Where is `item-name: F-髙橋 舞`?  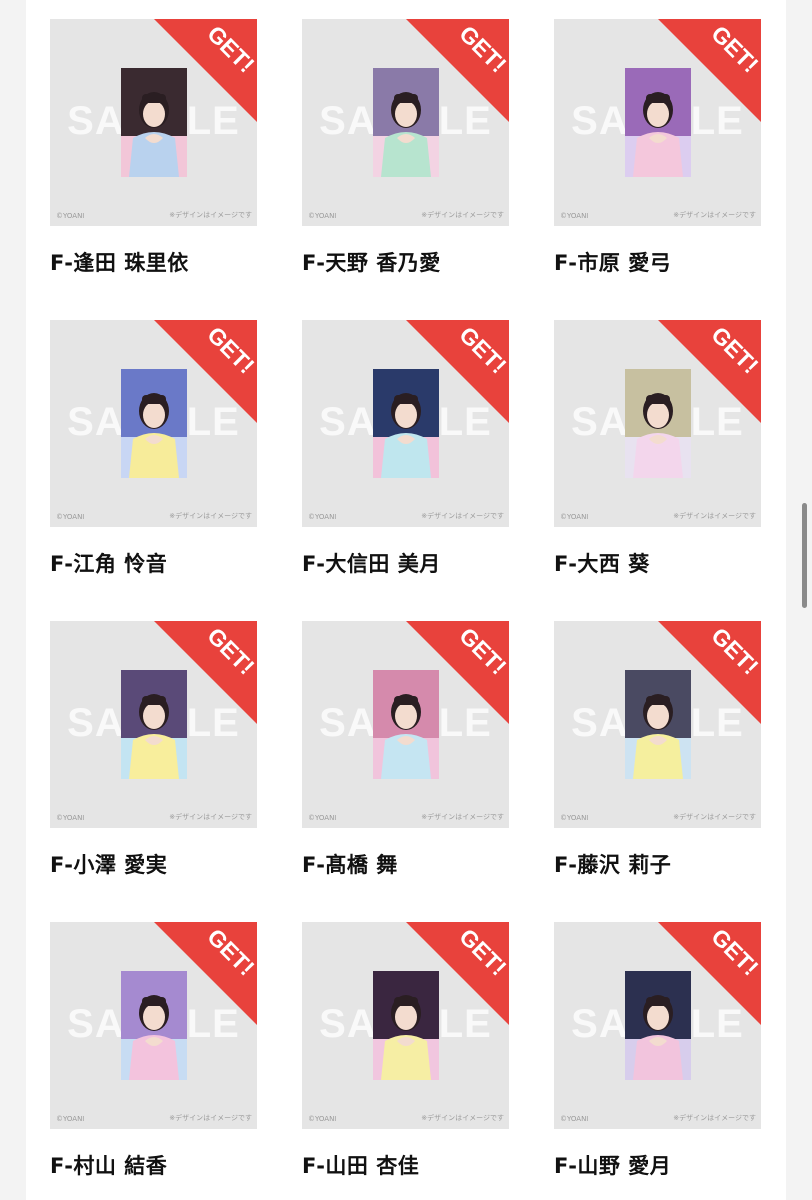 item-name: F-髙橋 舞 is located at coordinates (405, 864).